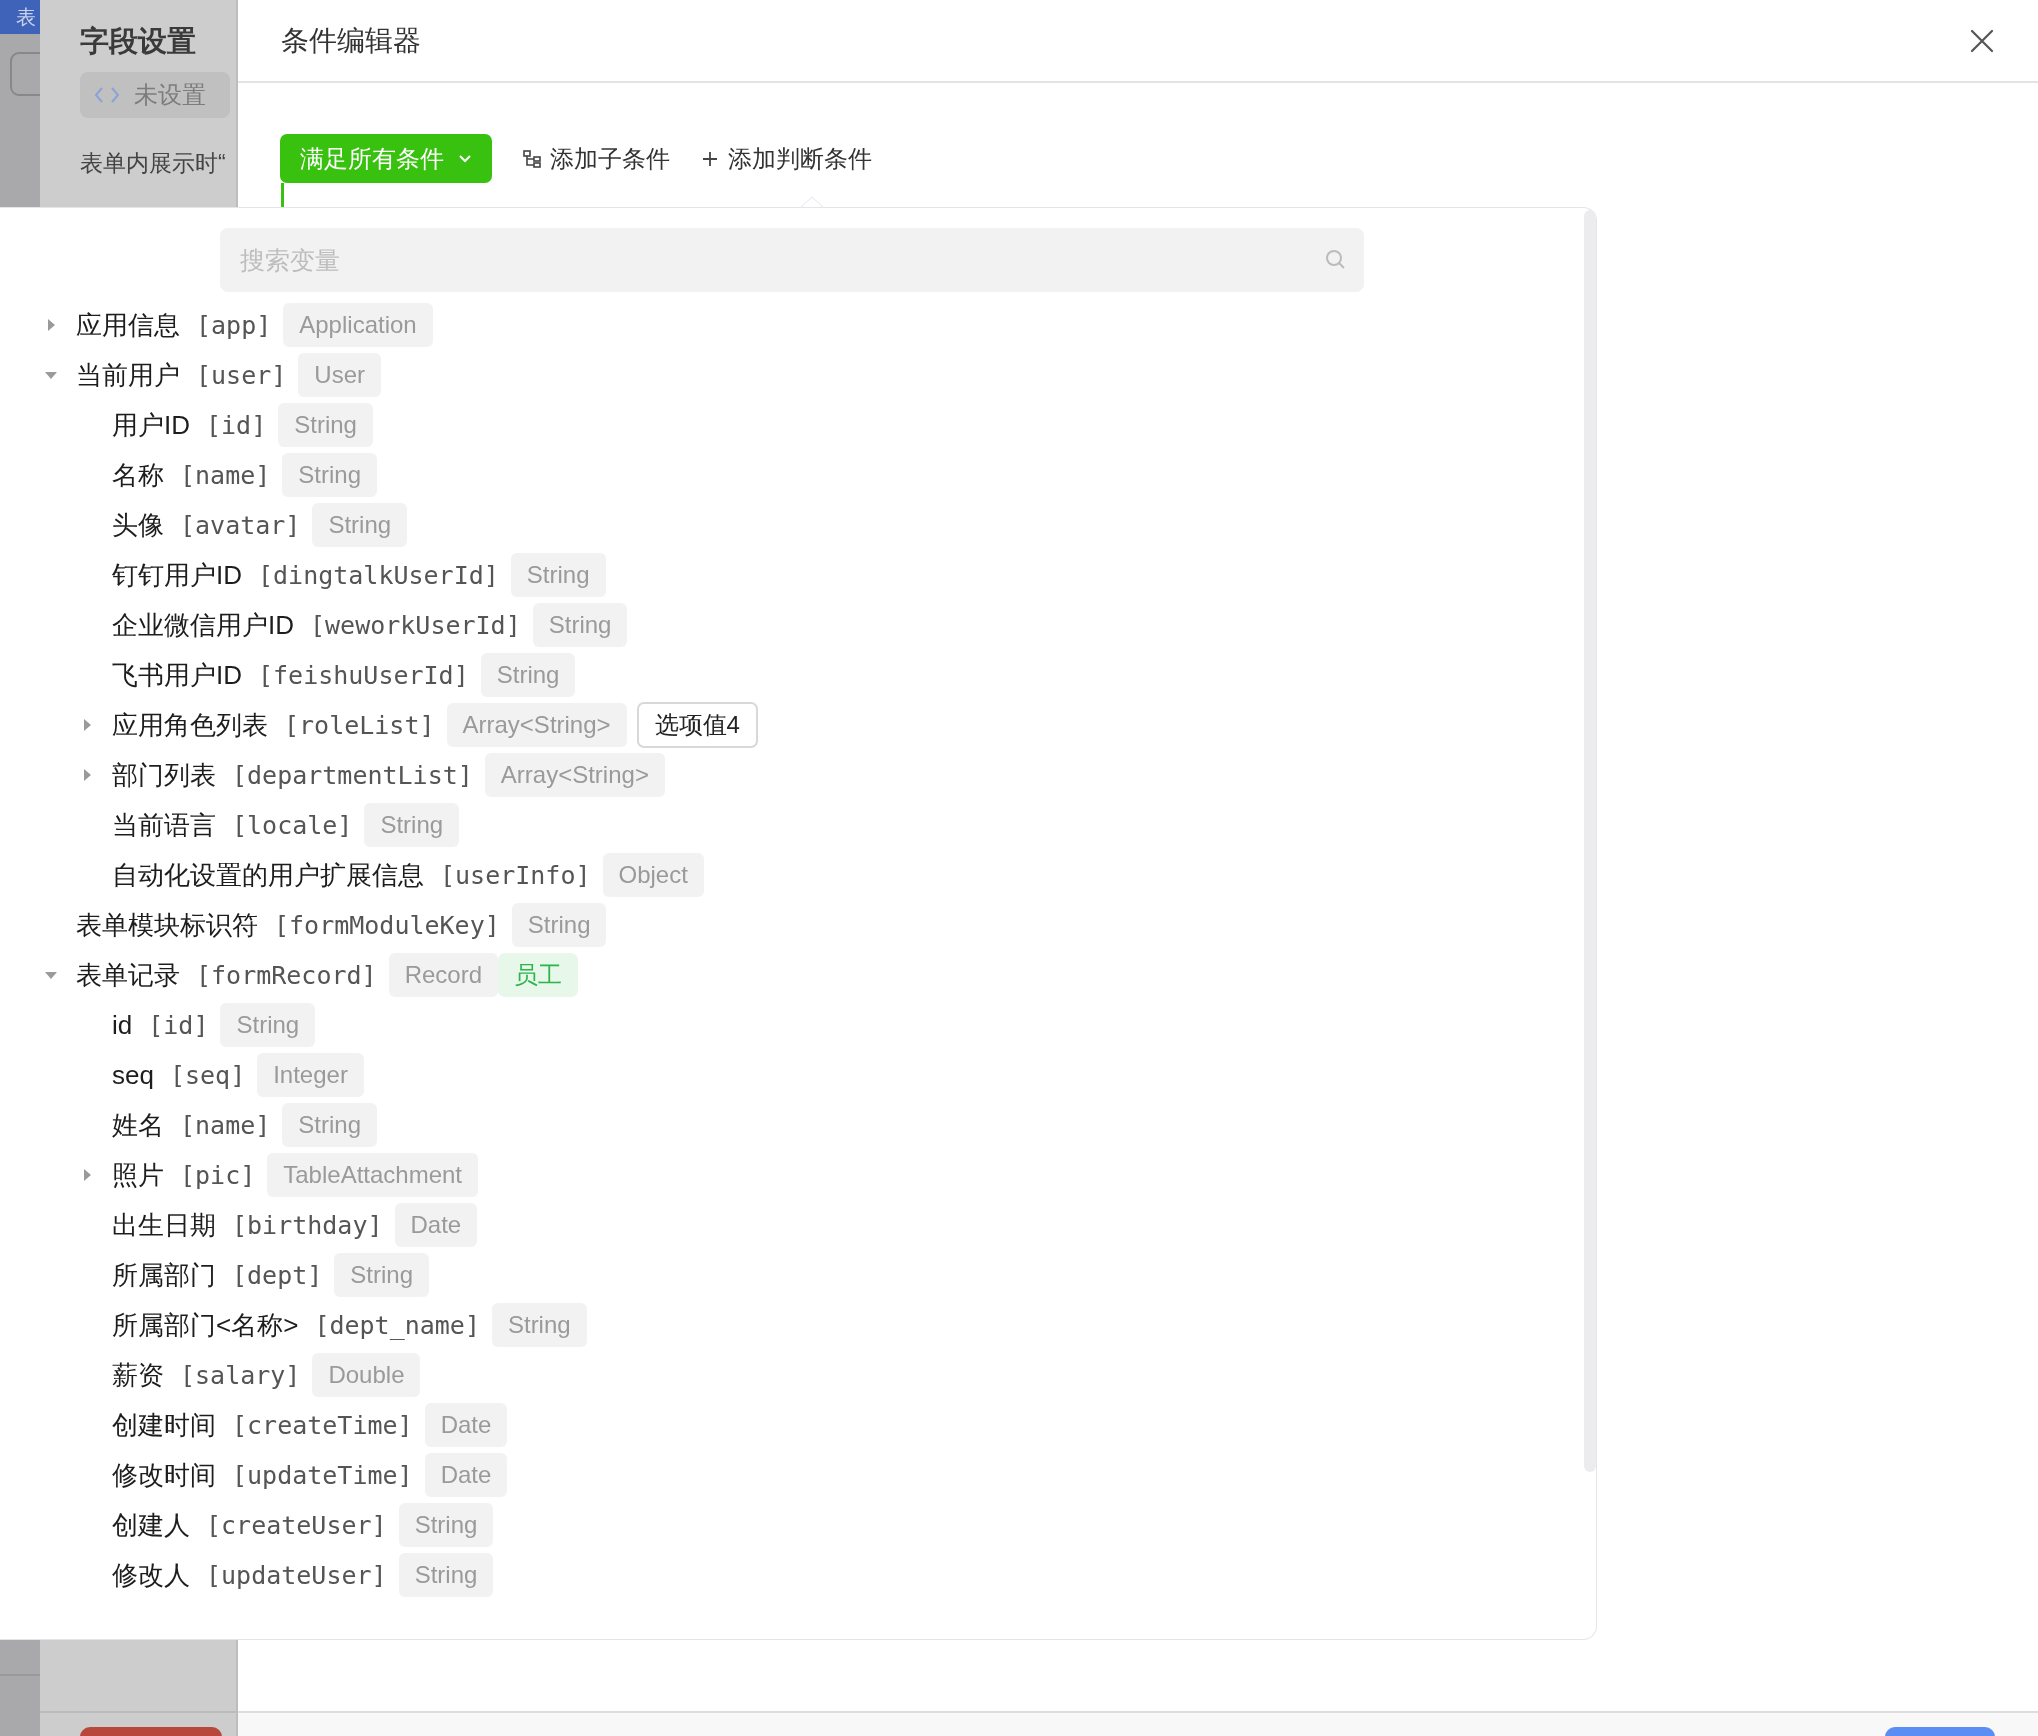  Describe the element at coordinates (359, 725) in the screenshot. I see `variable-key: [roleList]` at that location.